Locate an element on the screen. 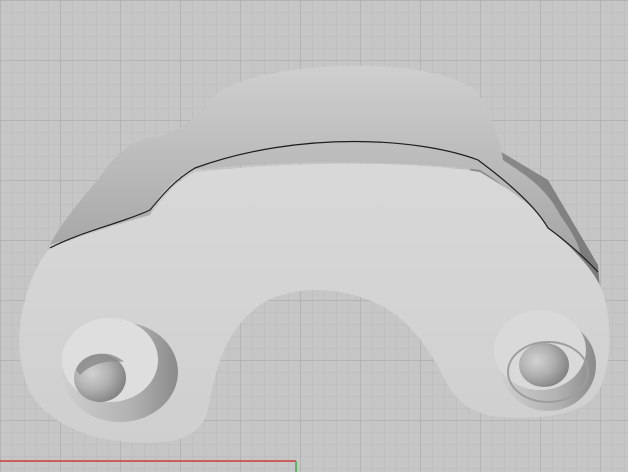 The image size is (628, 472). right-boss-hole is located at coordinates (544, 365).